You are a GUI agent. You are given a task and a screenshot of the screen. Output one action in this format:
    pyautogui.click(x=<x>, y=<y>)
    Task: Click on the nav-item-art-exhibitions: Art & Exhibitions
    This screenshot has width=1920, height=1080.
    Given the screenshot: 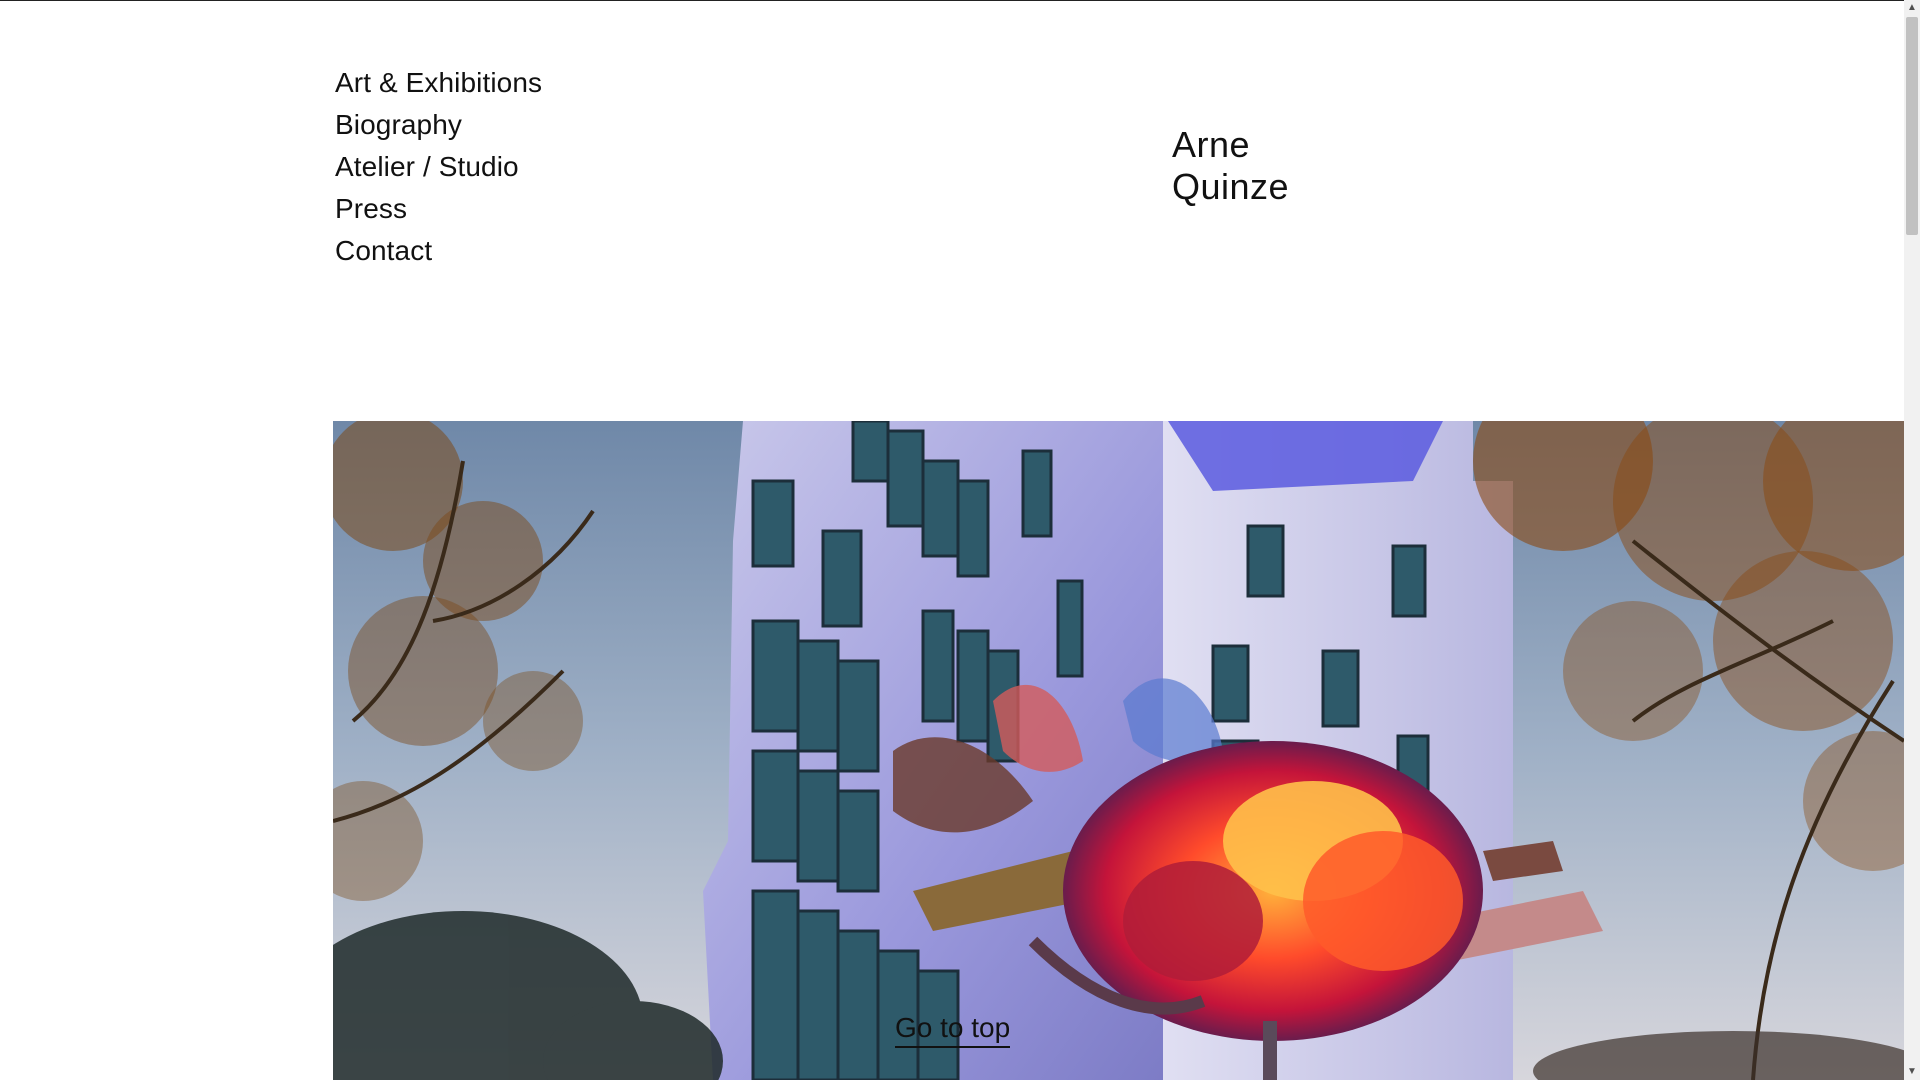 What is the action you would take?
    pyautogui.click(x=438, y=83)
    